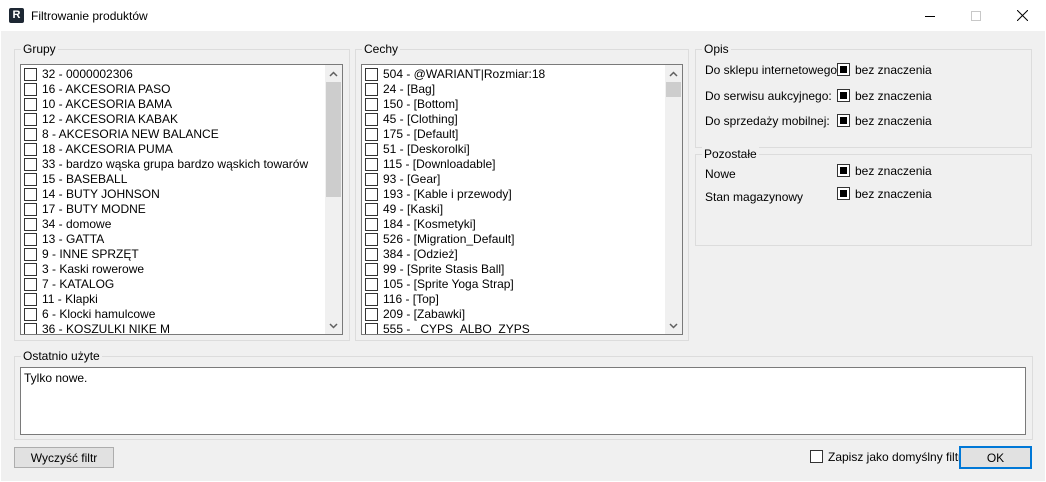 This screenshot has width=1046, height=482. I want to click on group-list-item: 17 - BUTY MODNE, so click(85, 209).